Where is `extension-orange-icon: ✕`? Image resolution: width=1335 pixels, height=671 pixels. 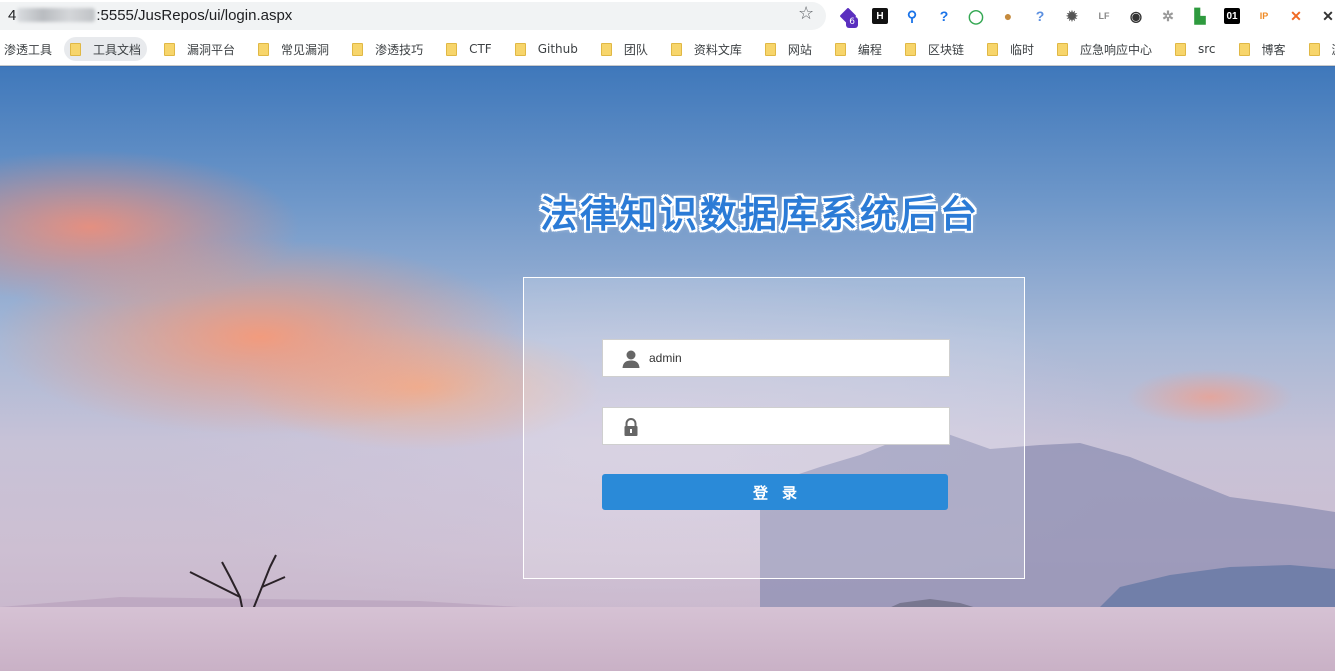 extension-orange-icon: ✕ is located at coordinates (1296, 16).